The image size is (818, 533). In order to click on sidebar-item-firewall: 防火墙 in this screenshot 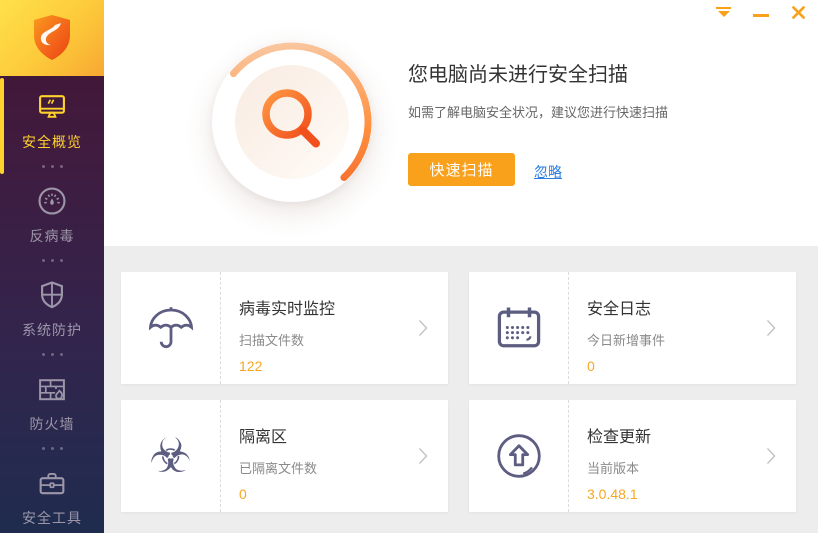, I will do `click(52, 401)`.